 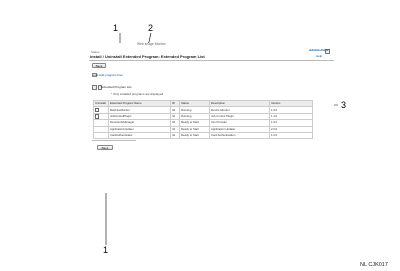 What do you see at coordinates (94, 87) in the screenshot?
I see `list-icon` at bounding box center [94, 87].